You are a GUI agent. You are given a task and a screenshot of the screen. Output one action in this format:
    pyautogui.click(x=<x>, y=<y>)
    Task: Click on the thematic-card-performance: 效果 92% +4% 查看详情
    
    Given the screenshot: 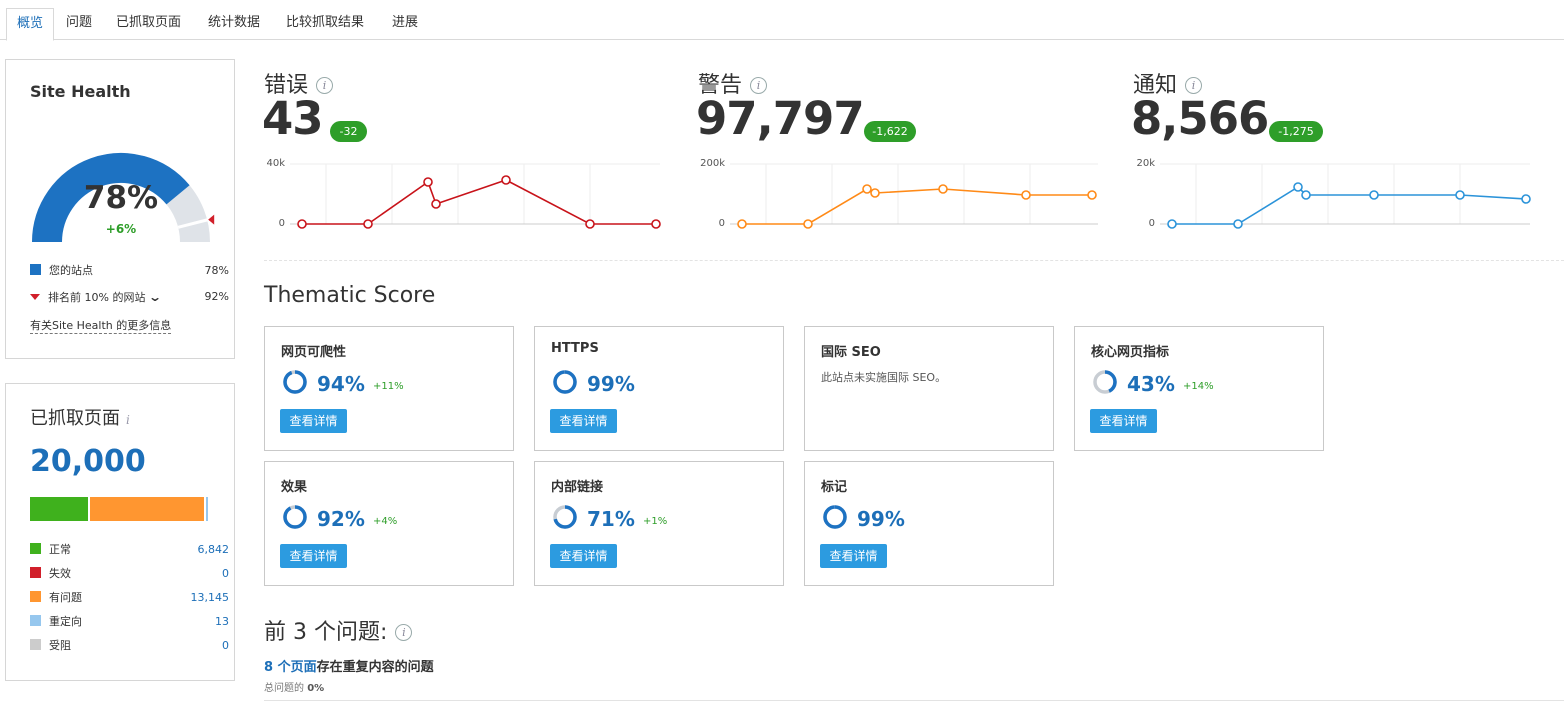 What is the action you would take?
    pyautogui.click(x=389, y=523)
    